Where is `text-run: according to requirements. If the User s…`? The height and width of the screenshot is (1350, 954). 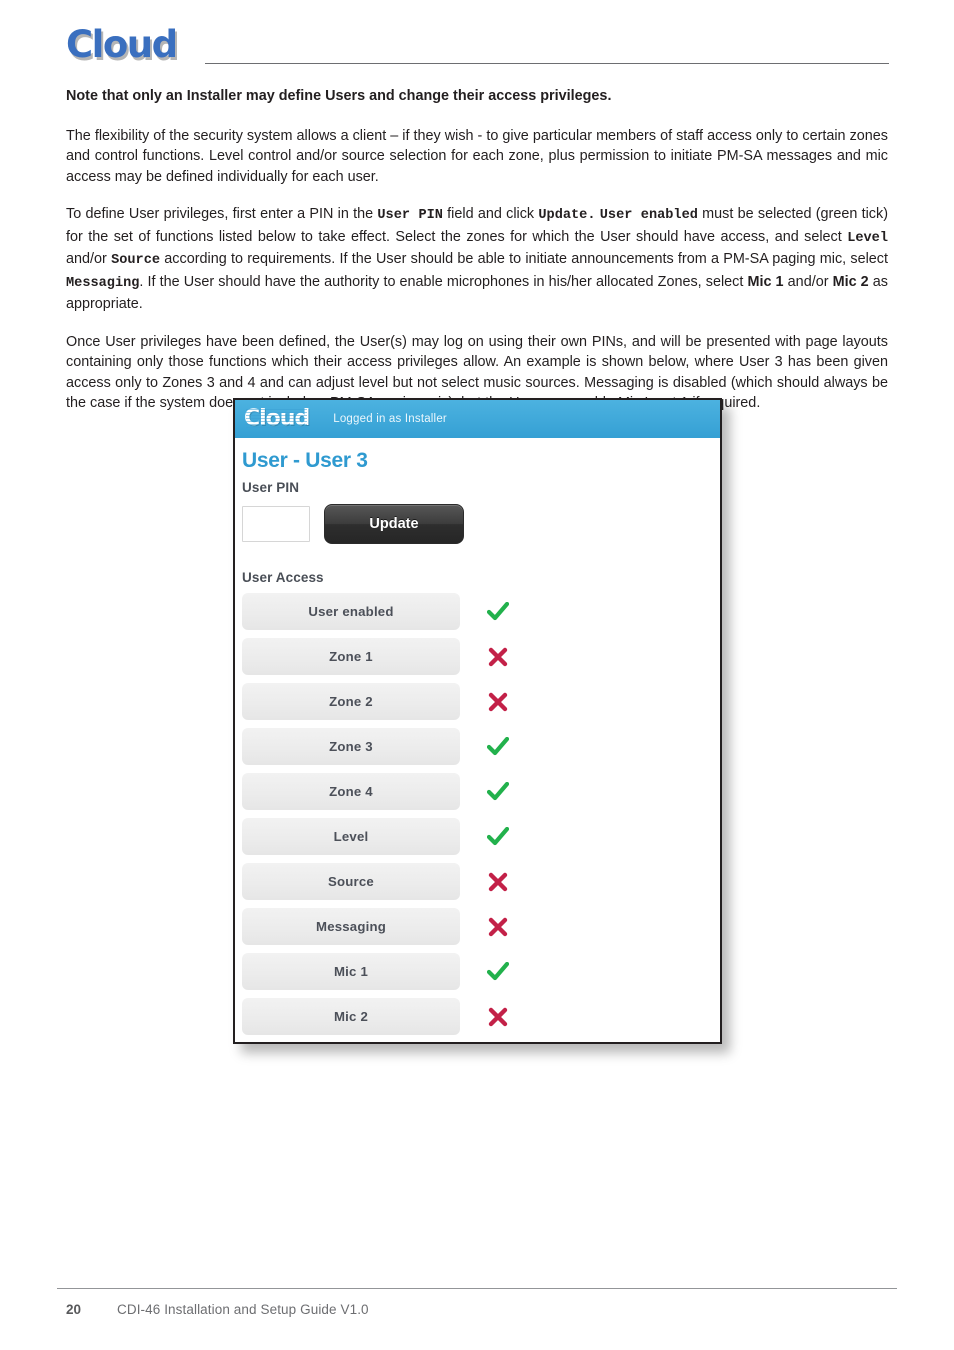
text-run: according to requirements. If the User s… is located at coordinates (524, 259).